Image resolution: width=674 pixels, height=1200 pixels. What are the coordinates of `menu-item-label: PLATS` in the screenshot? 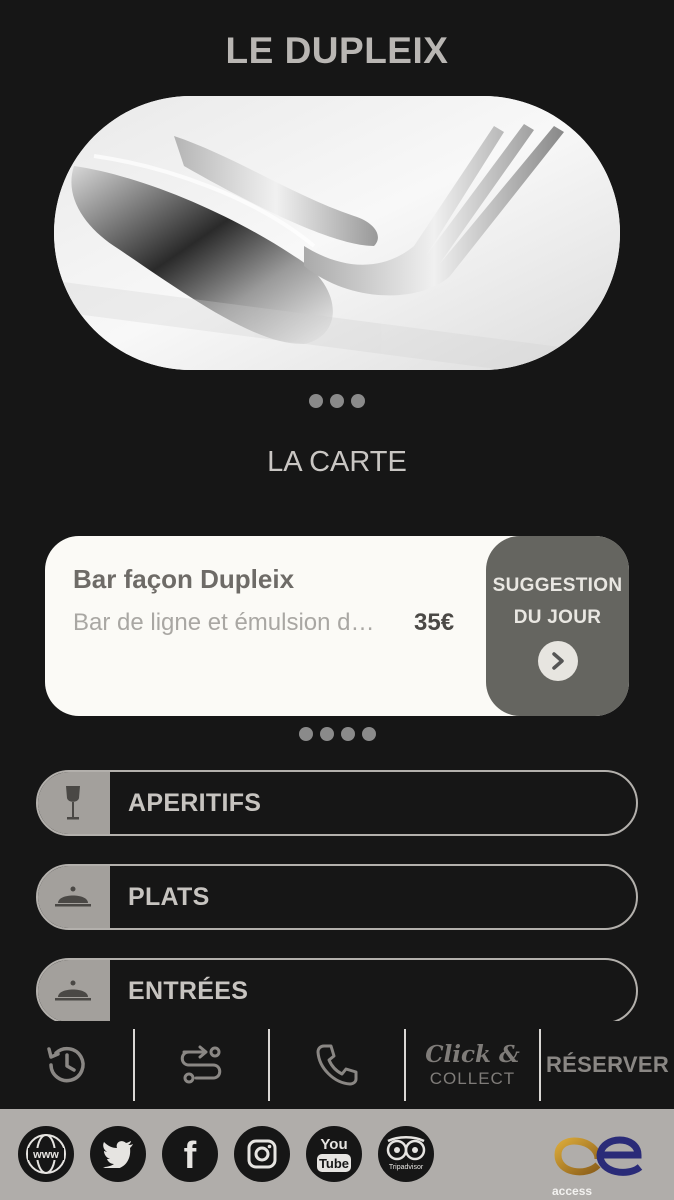 It's located at (169, 897).